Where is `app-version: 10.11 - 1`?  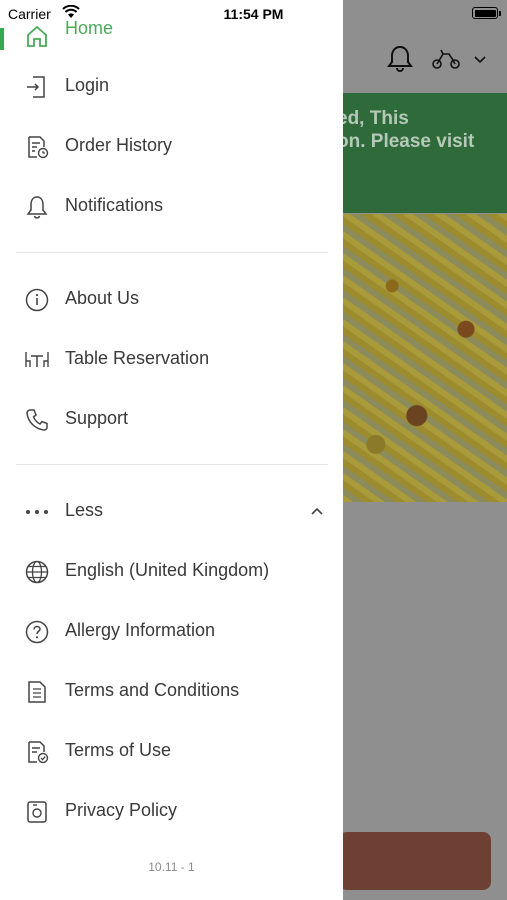
app-version: 10.11 - 1 is located at coordinates (171, 867).